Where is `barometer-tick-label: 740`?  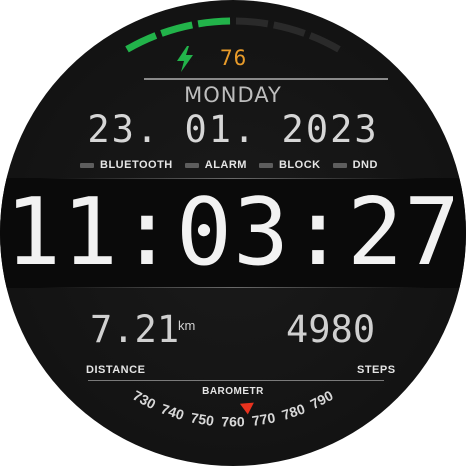 barometer-tick-label: 740 is located at coordinates (172, 411).